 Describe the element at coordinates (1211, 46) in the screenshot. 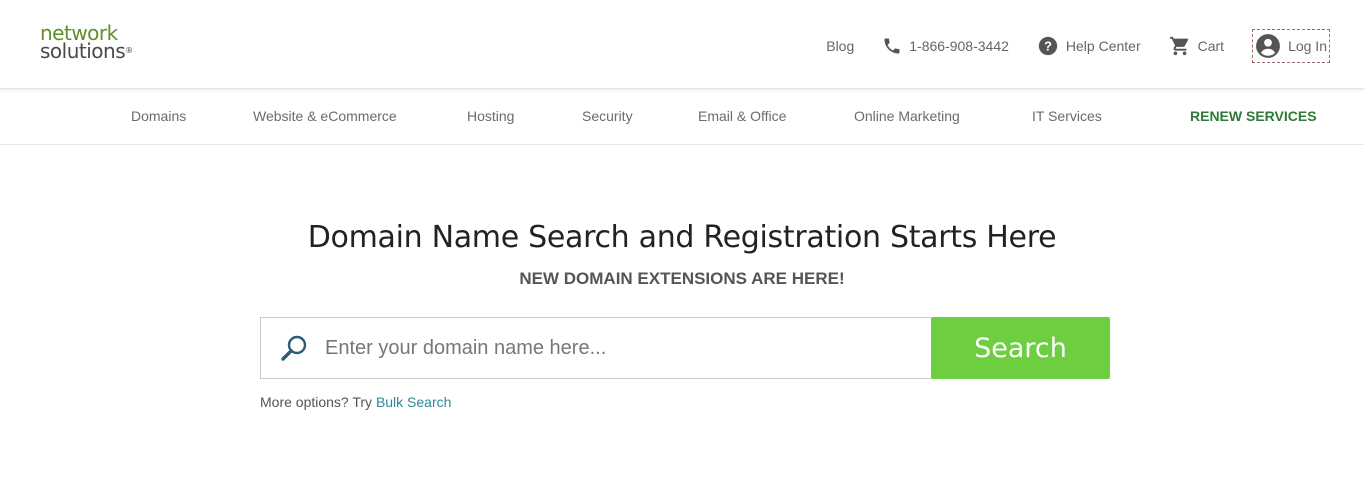

I see `cart-label: Cart` at that location.